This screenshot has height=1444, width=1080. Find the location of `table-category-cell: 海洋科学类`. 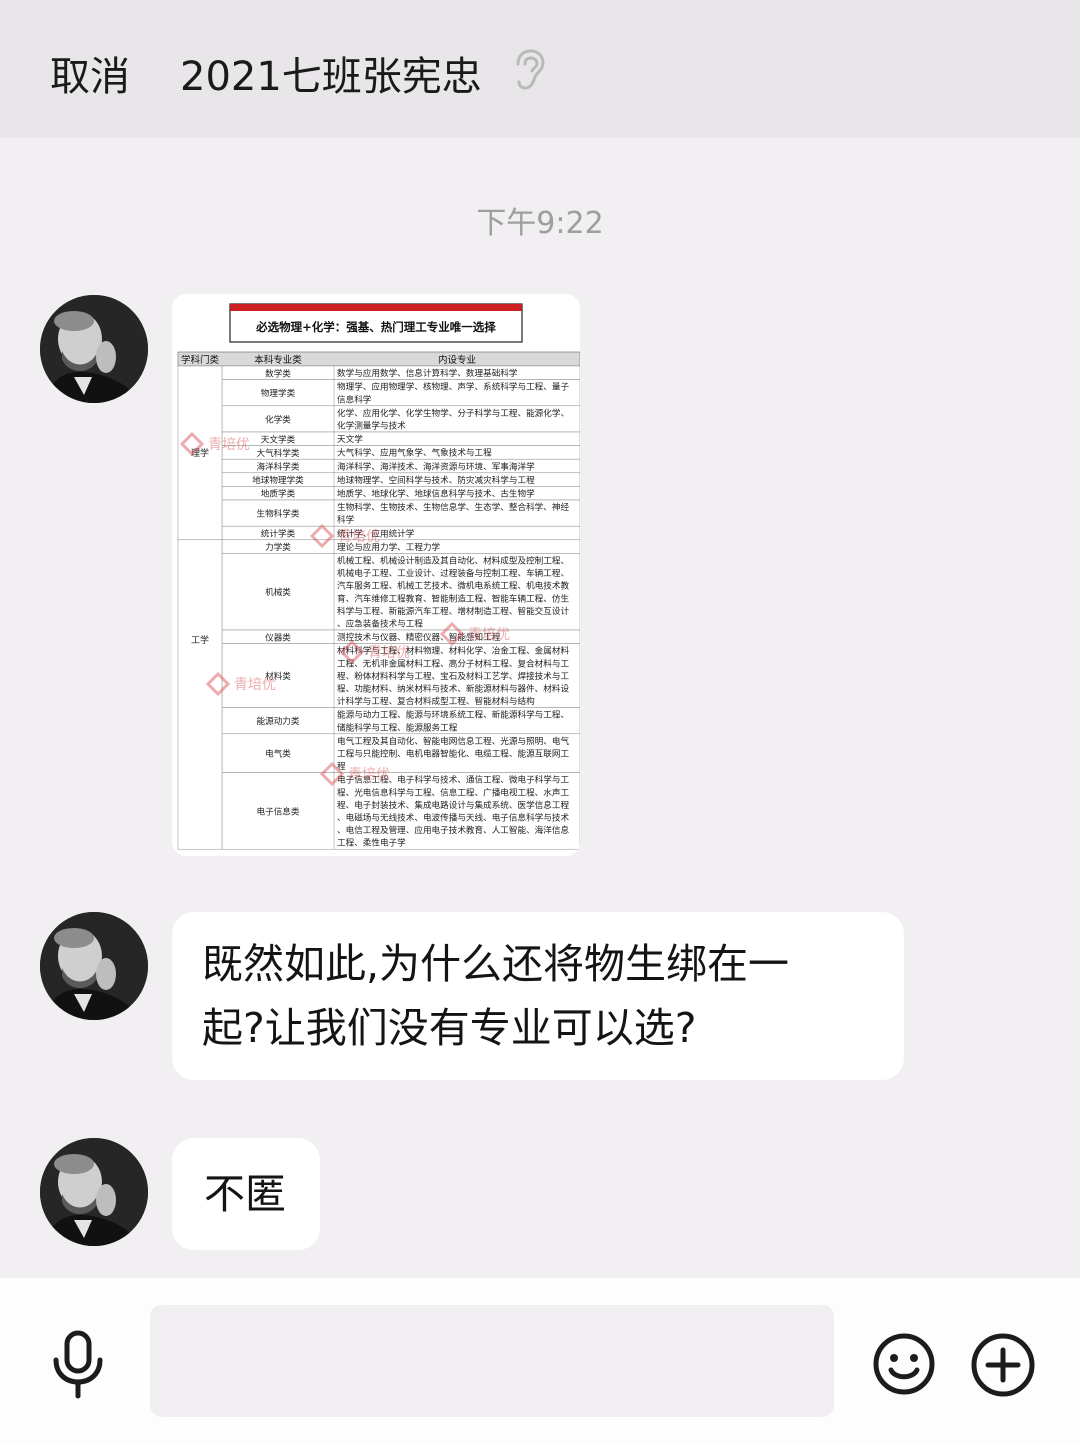

table-category-cell: 海洋科学类 is located at coordinates (278, 467).